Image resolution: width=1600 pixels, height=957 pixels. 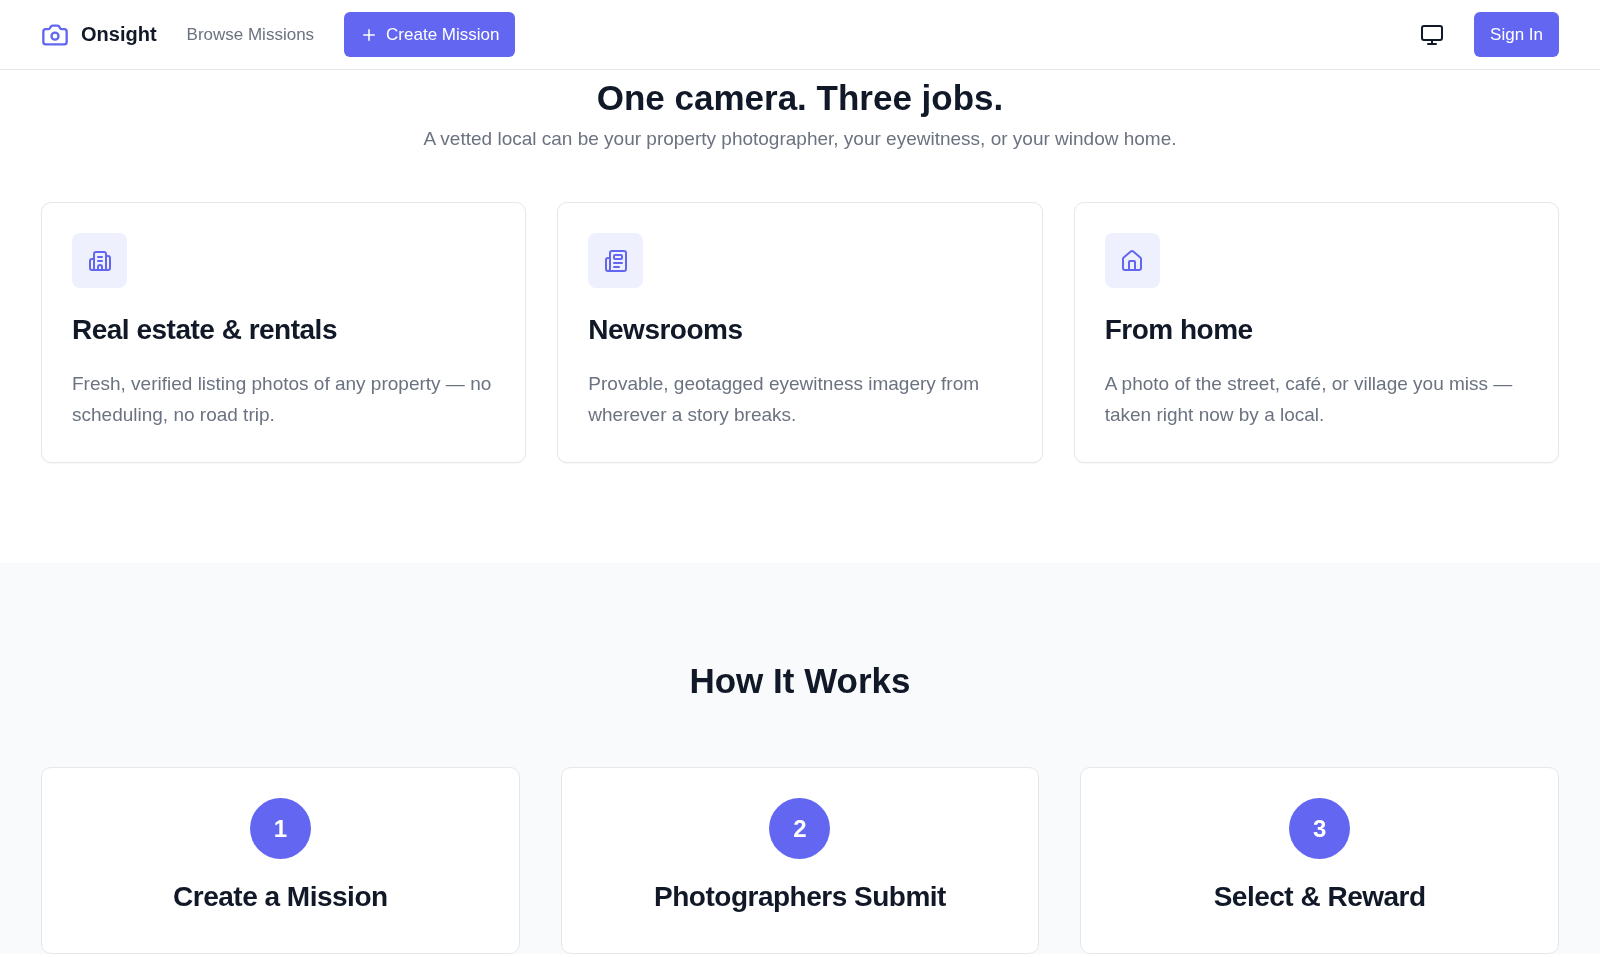 What do you see at coordinates (99, 260) in the screenshot?
I see `building-icon` at bounding box center [99, 260].